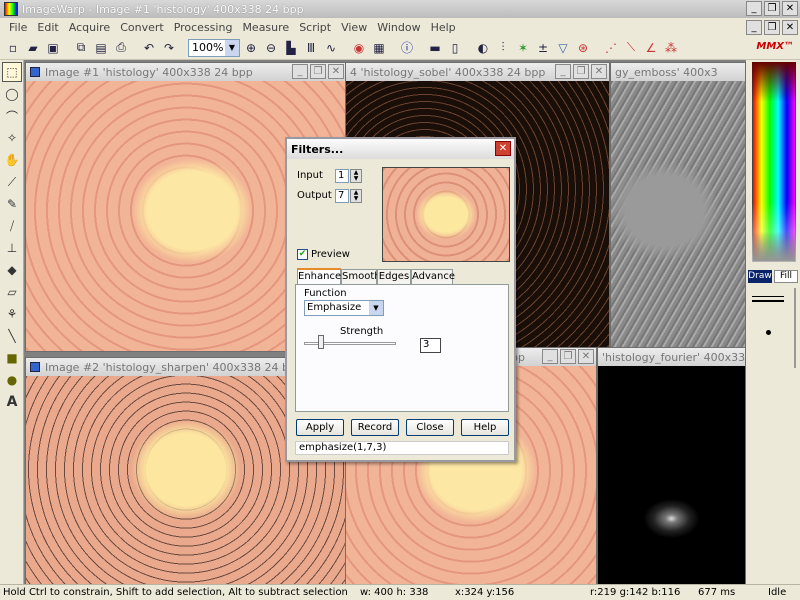  What do you see at coordinates (271, 48) in the screenshot?
I see `zoom-out-icon: ⊖` at bounding box center [271, 48].